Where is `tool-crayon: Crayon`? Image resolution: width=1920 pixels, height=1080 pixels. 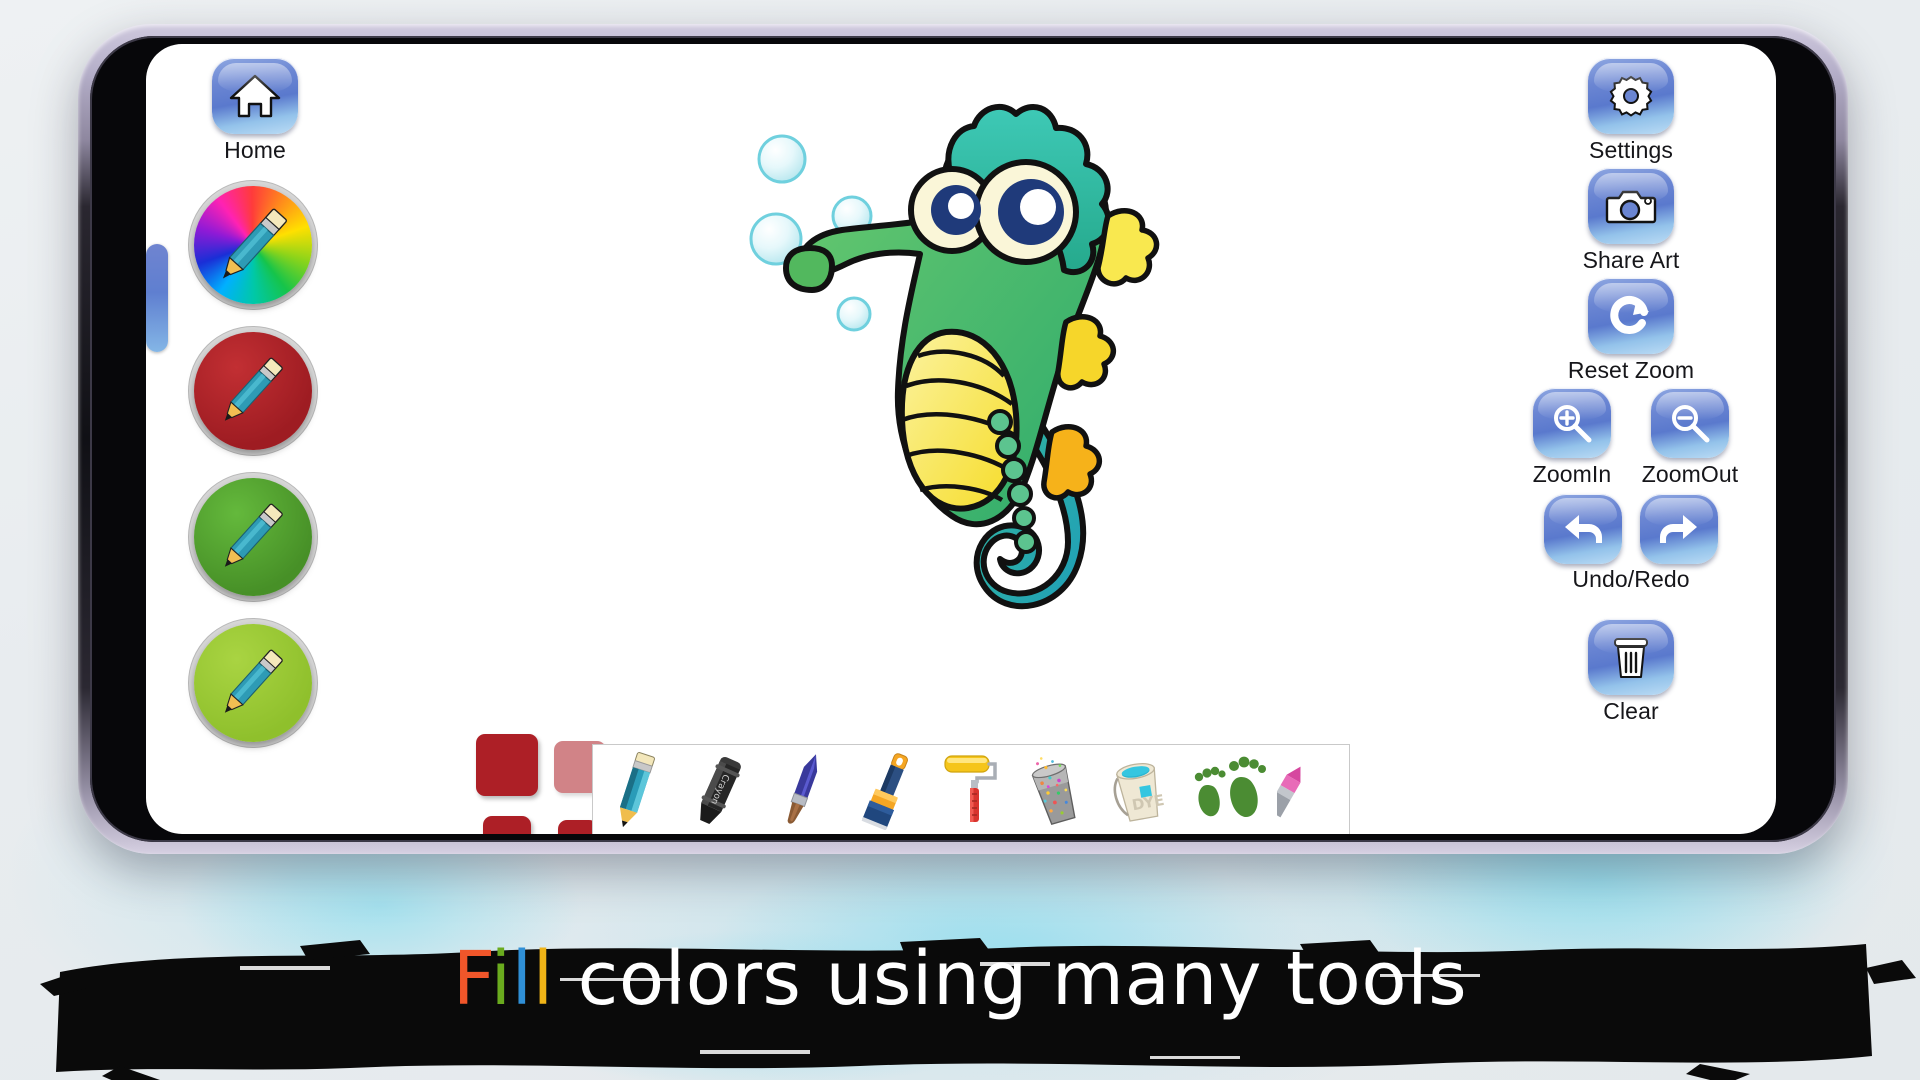
tool-crayon: Crayon is located at coordinates (719, 789).